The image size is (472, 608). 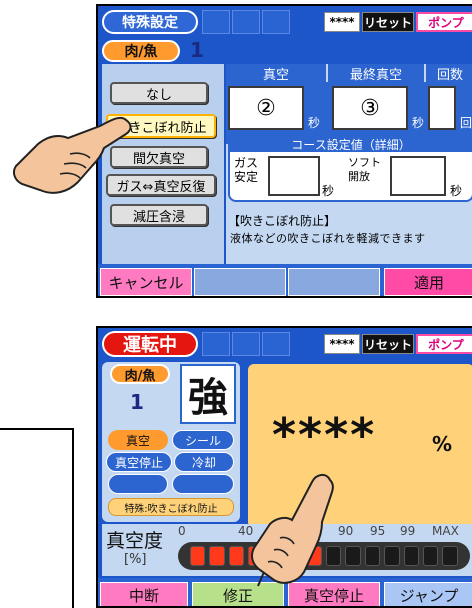 What do you see at coordinates (159, 215) in the screenshot?
I see `option-reduced-pressure-button: 減圧含浸` at bounding box center [159, 215].